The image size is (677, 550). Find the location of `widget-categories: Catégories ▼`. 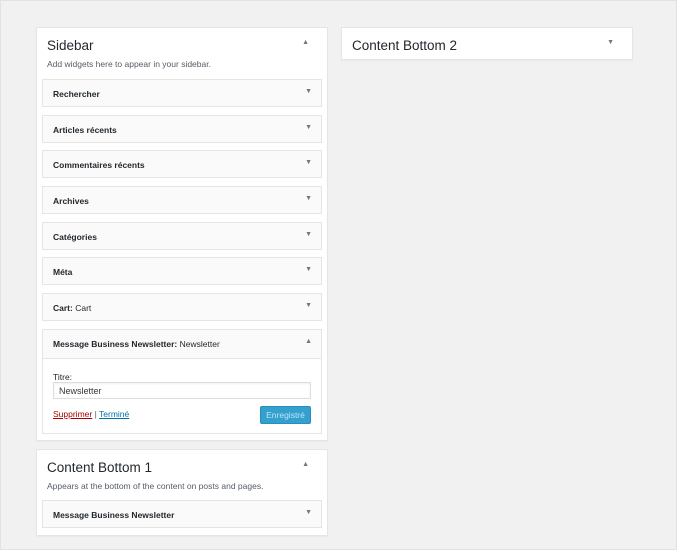

widget-categories: Catégories ▼ is located at coordinates (182, 236).